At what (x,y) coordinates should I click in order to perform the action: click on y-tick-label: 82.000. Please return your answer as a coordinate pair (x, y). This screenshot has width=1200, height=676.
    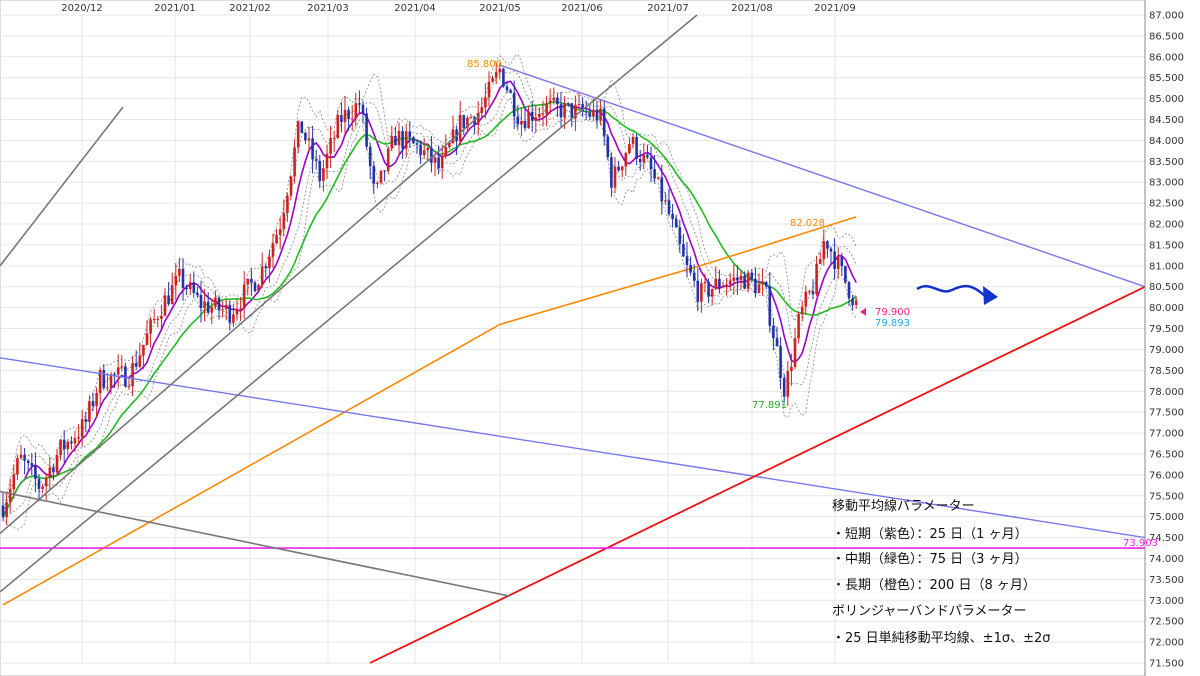
    Looking at the image, I should click on (1166, 225).